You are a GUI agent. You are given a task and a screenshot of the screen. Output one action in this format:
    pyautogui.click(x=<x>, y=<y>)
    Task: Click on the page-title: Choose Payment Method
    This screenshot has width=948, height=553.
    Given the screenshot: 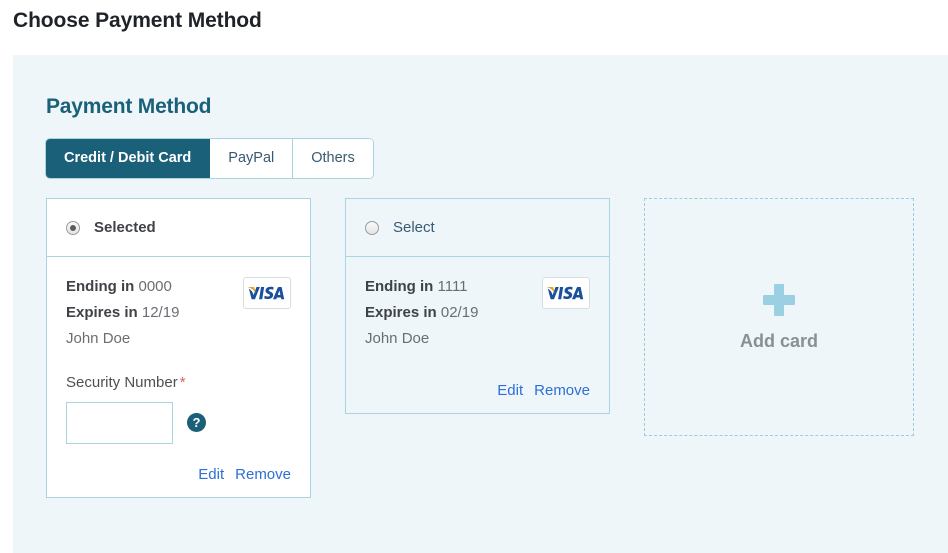 What is the action you would take?
    pyautogui.click(x=137, y=20)
    